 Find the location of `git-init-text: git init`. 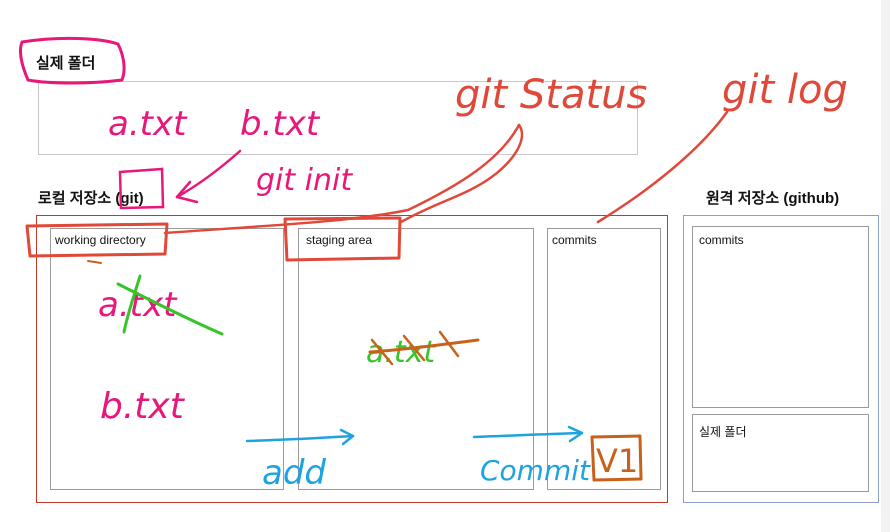

git-init-text: git init is located at coordinates (304, 180).